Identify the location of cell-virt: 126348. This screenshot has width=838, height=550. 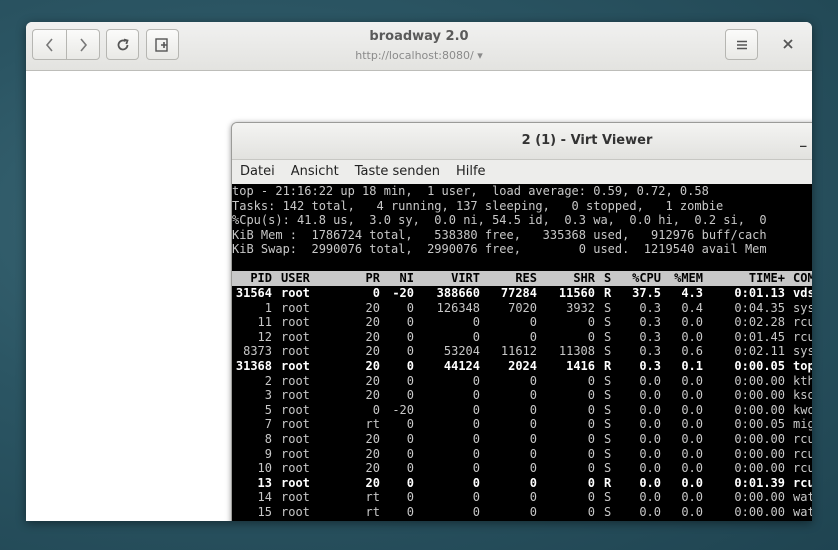
(458, 307).